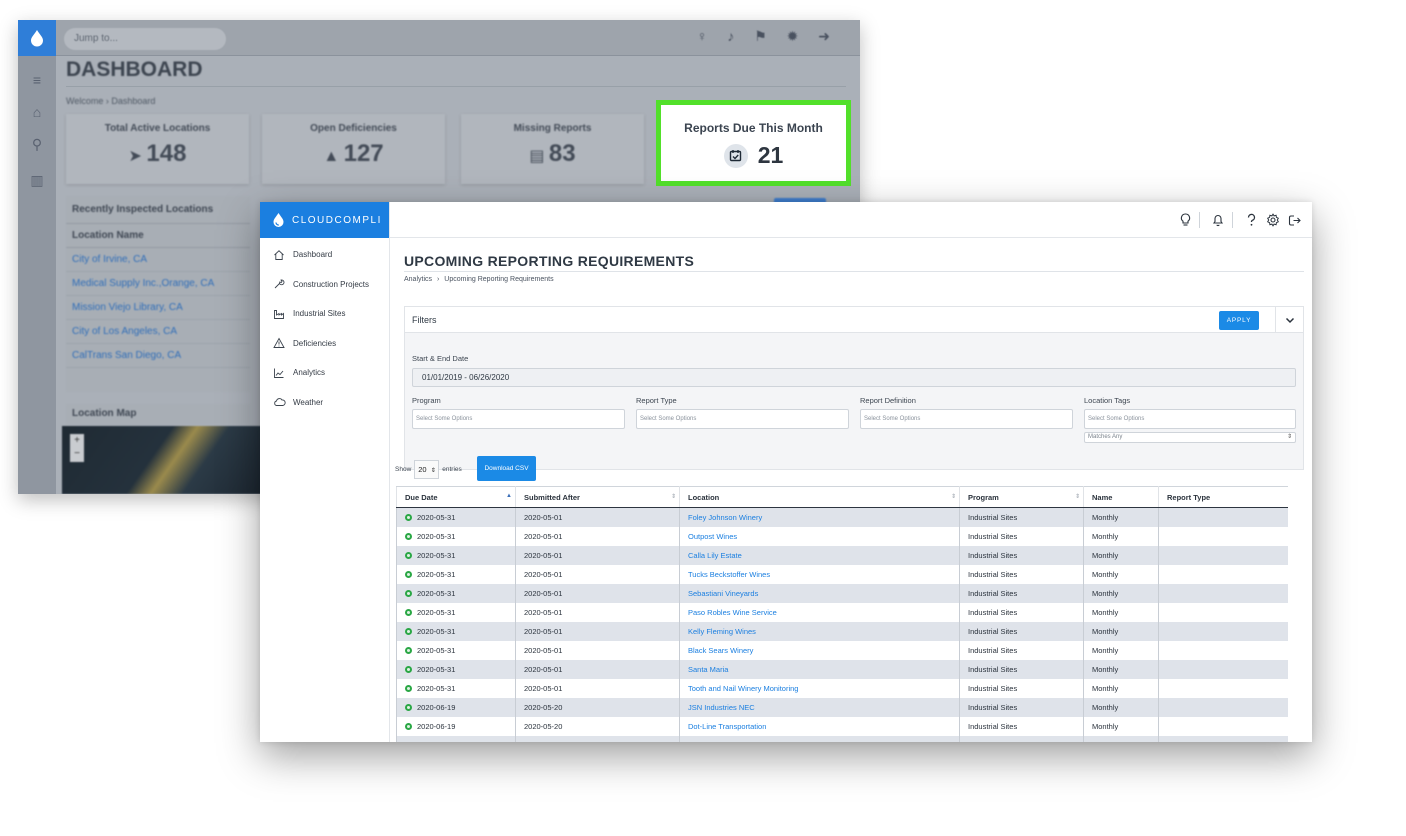  Describe the element at coordinates (743, 688) in the screenshot. I see `location-link: Tooth and Nail Winery Monitoring` at that location.